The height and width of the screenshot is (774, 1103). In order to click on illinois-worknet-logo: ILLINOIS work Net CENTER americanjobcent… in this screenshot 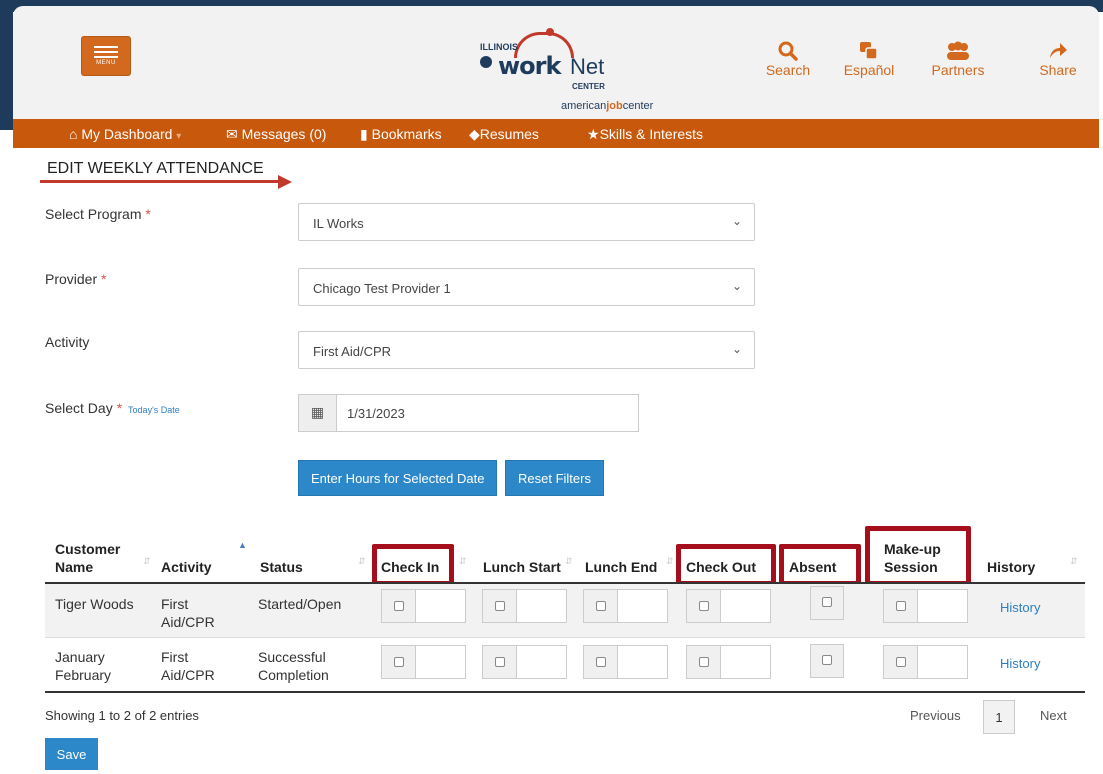, I will do `click(588, 71)`.